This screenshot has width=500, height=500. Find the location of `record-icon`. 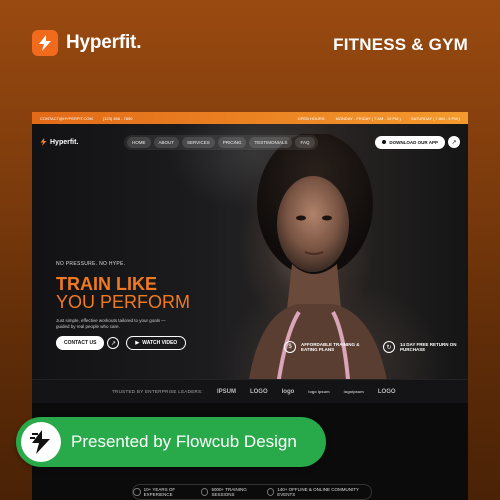

record-icon is located at coordinates (384, 142).